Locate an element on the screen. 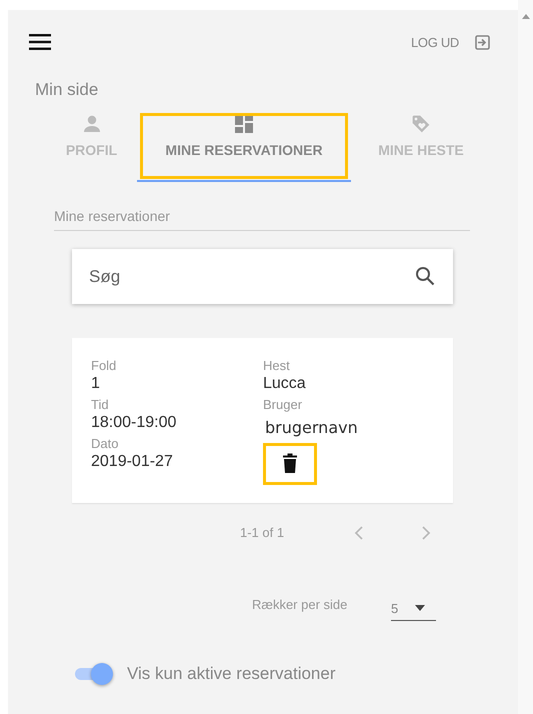 This screenshot has height=714, width=533. page-range: 1-1 of 1 is located at coordinates (263, 532).